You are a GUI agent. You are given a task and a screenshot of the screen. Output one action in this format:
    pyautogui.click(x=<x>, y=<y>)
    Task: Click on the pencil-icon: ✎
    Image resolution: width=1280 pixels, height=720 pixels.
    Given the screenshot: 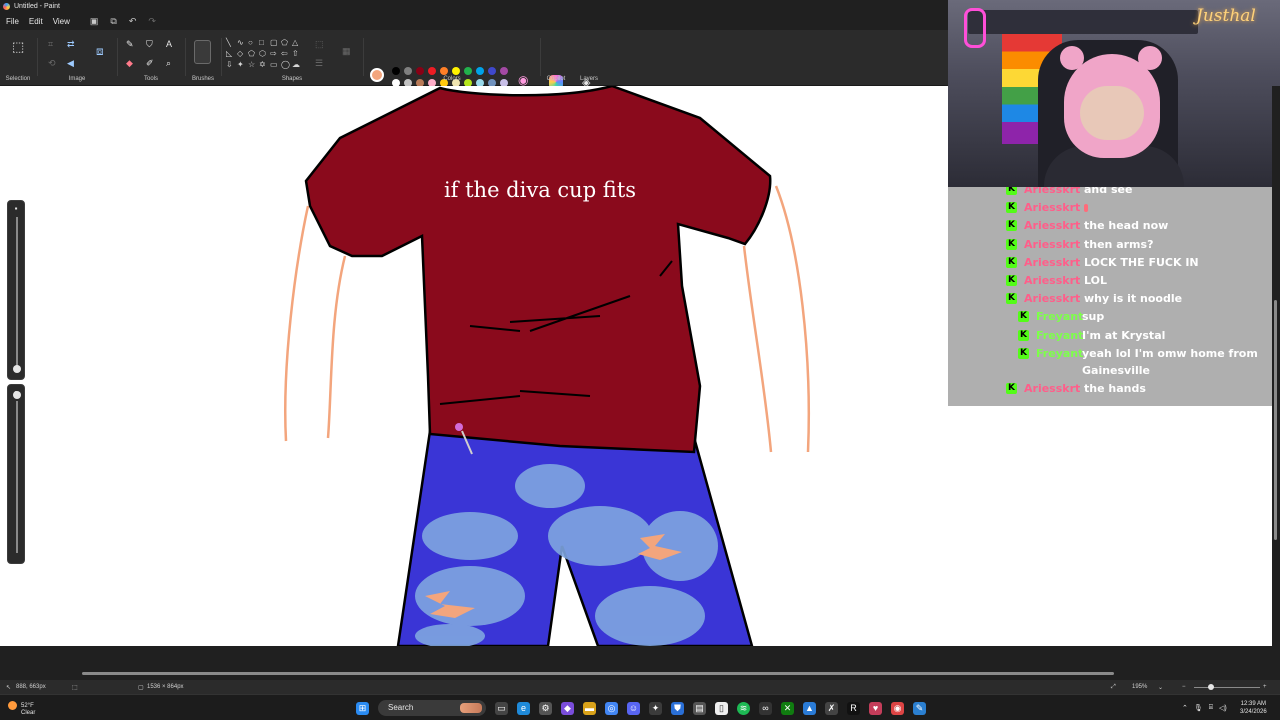 What is the action you would take?
    pyautogui.click(x=130, y=44)
    